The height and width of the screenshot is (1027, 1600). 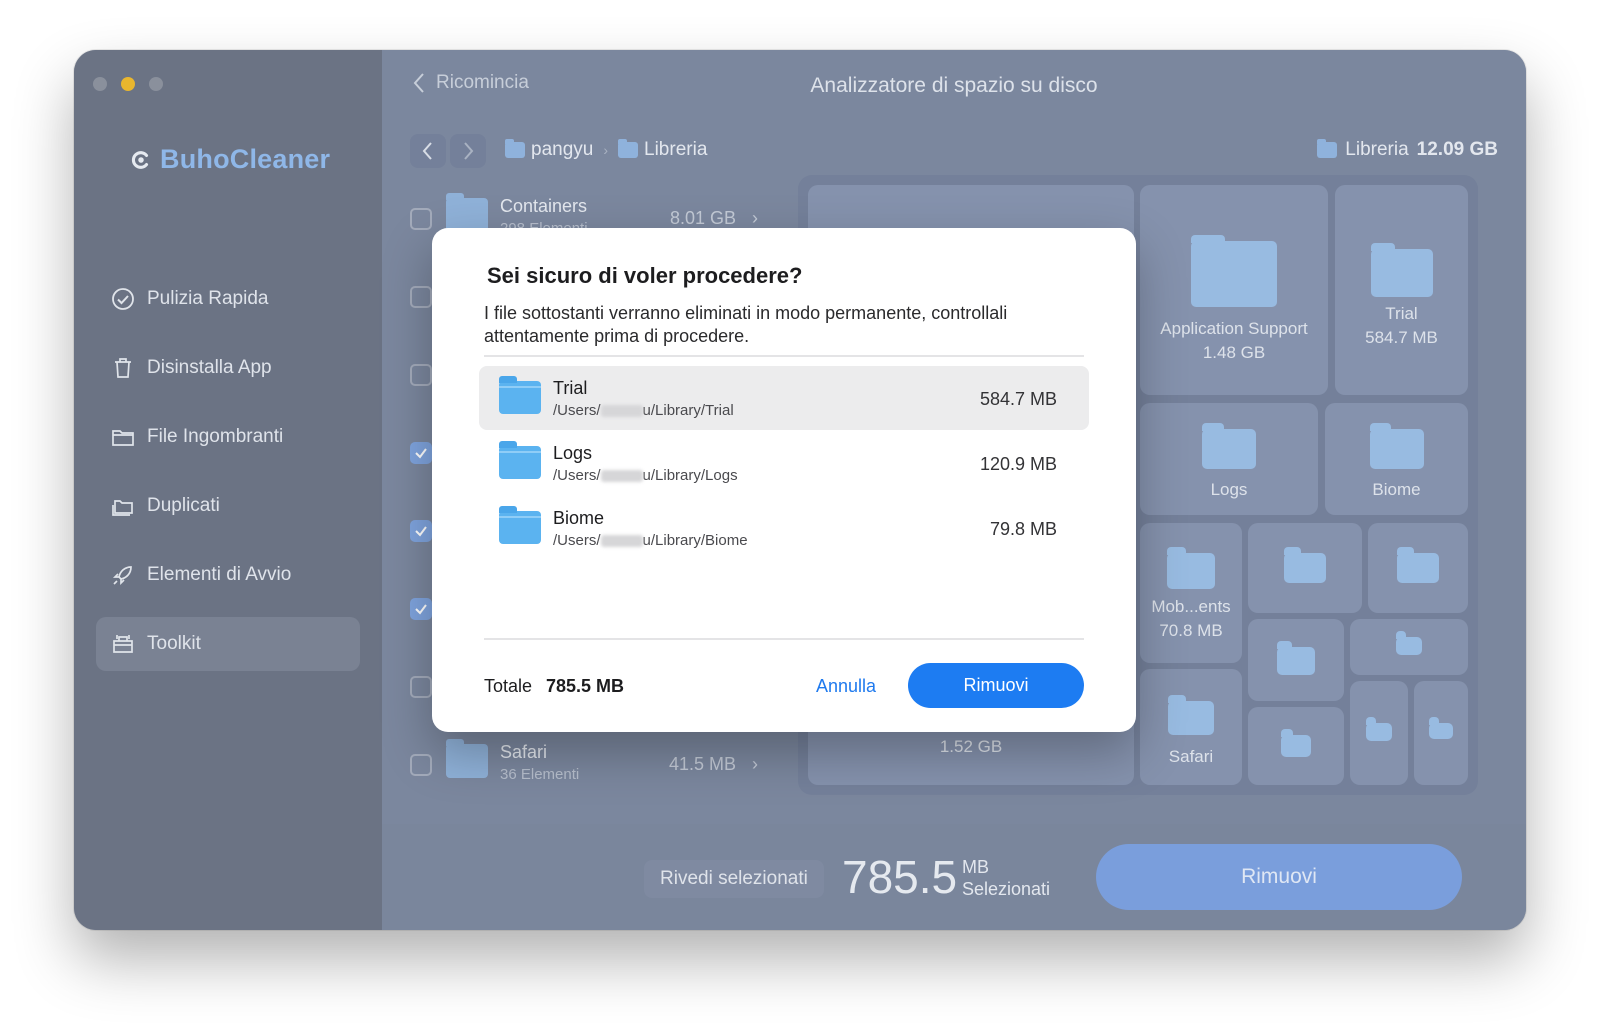 I want to click on treemap-tile: Safari, so click(x=1191, y=727).